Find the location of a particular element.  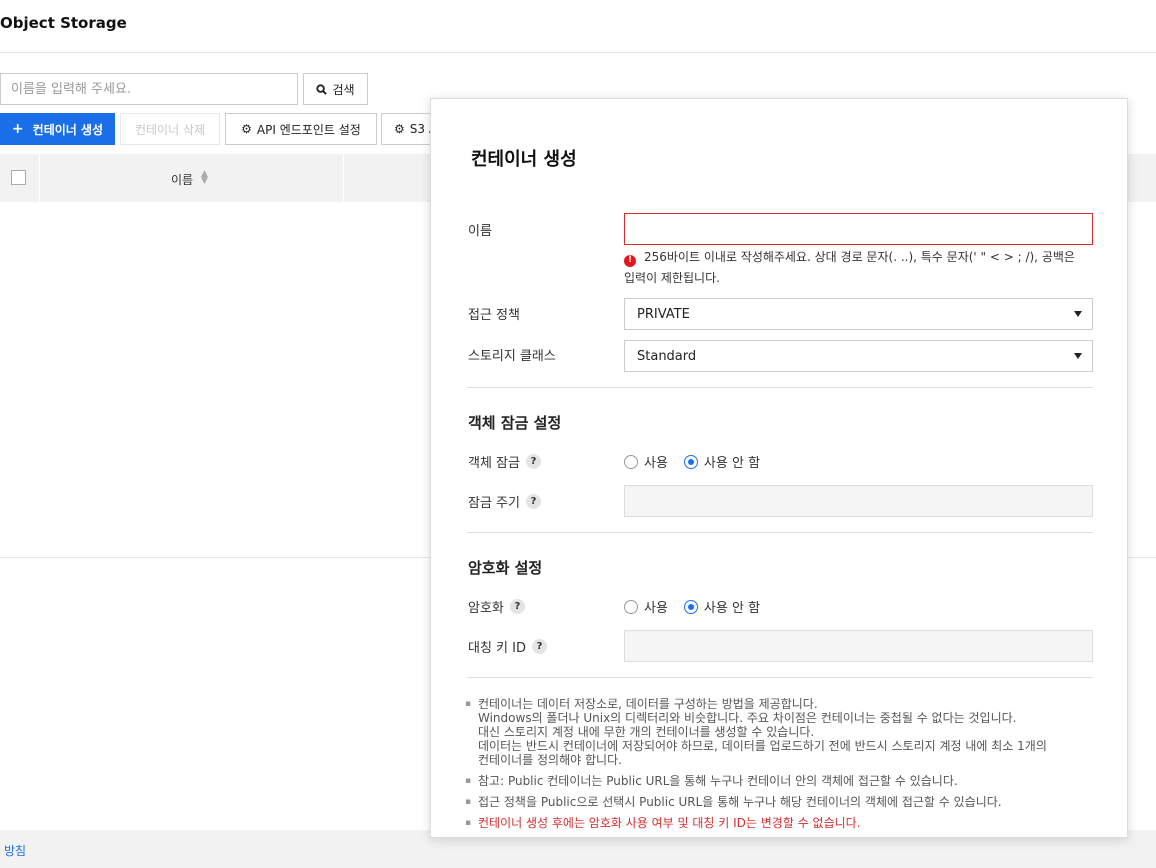

policy-link: 방침 is located at coordinates (15, 850).